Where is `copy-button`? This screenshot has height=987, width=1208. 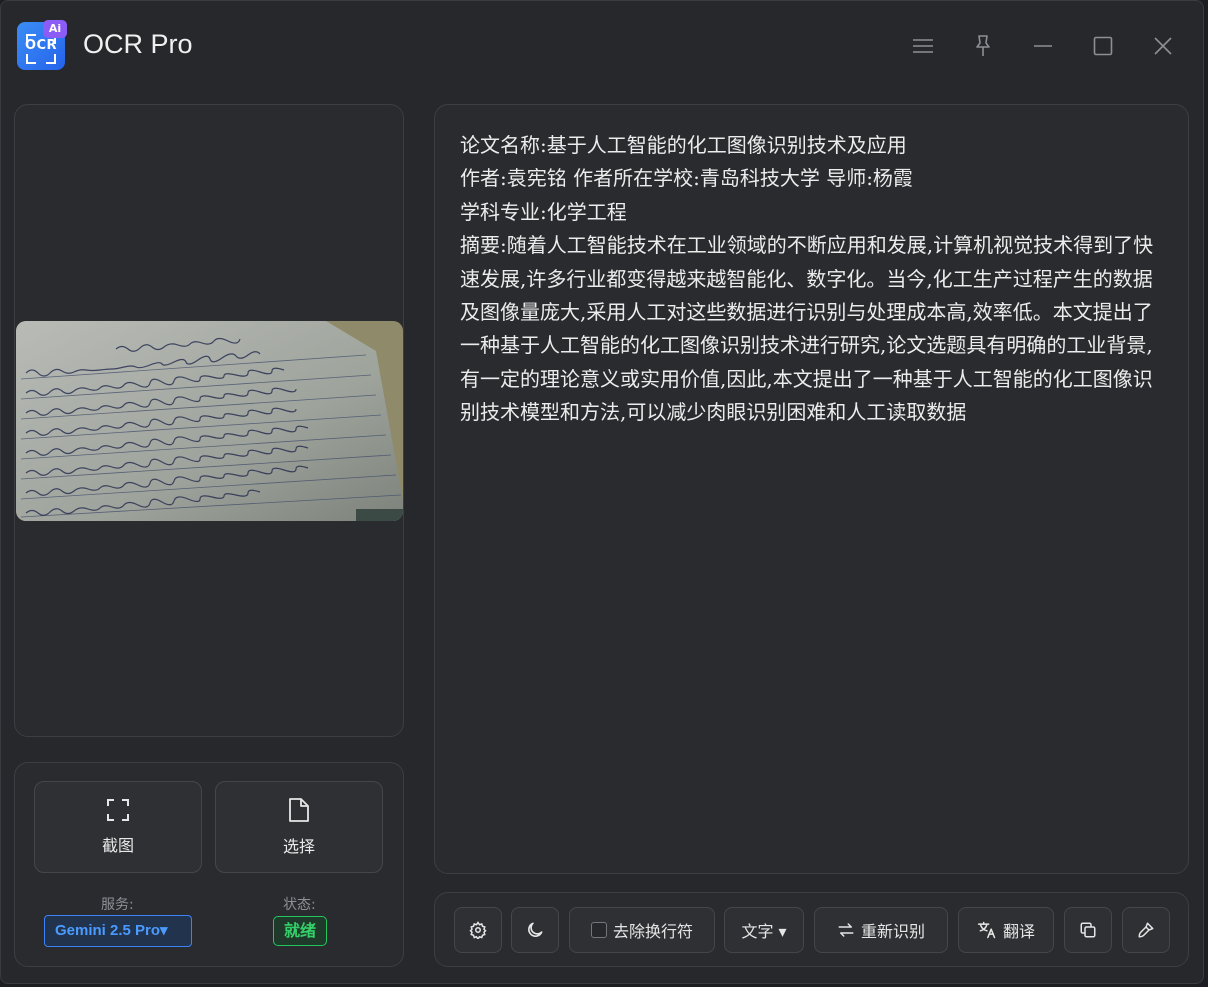
copy-button is located at coordinates (1088, 930).